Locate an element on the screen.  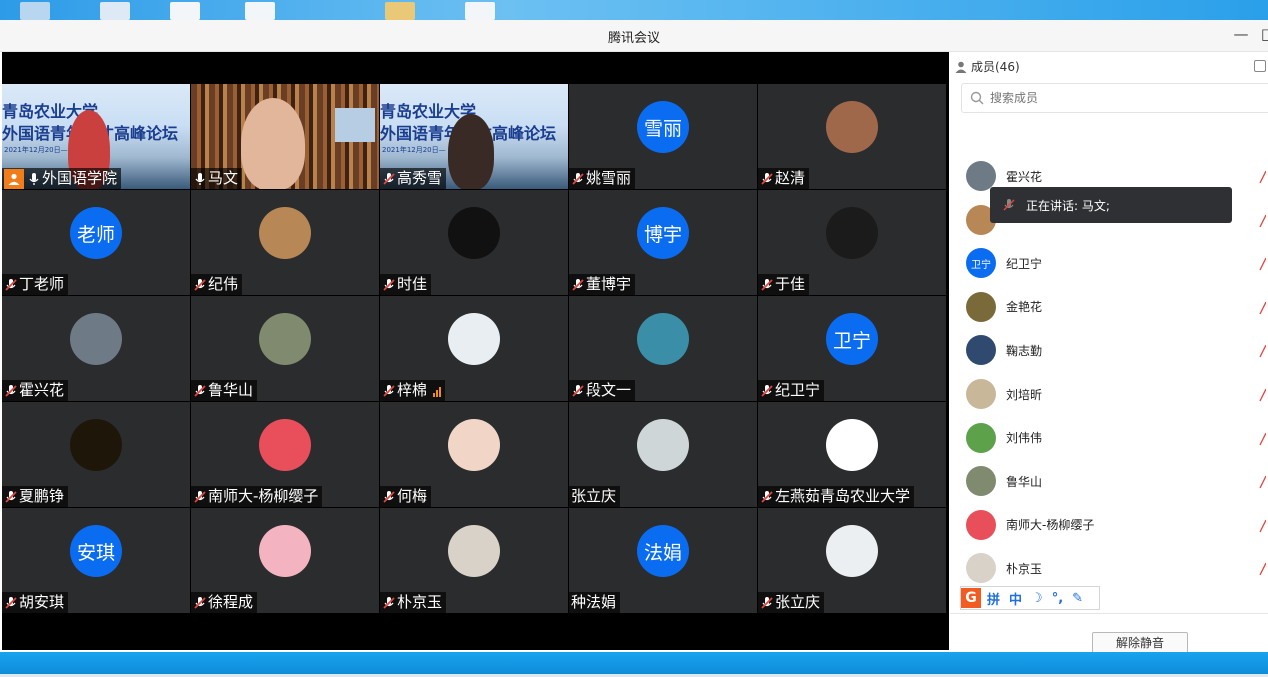
ime-chinese: 中 is located at coordinates (1015, 598).